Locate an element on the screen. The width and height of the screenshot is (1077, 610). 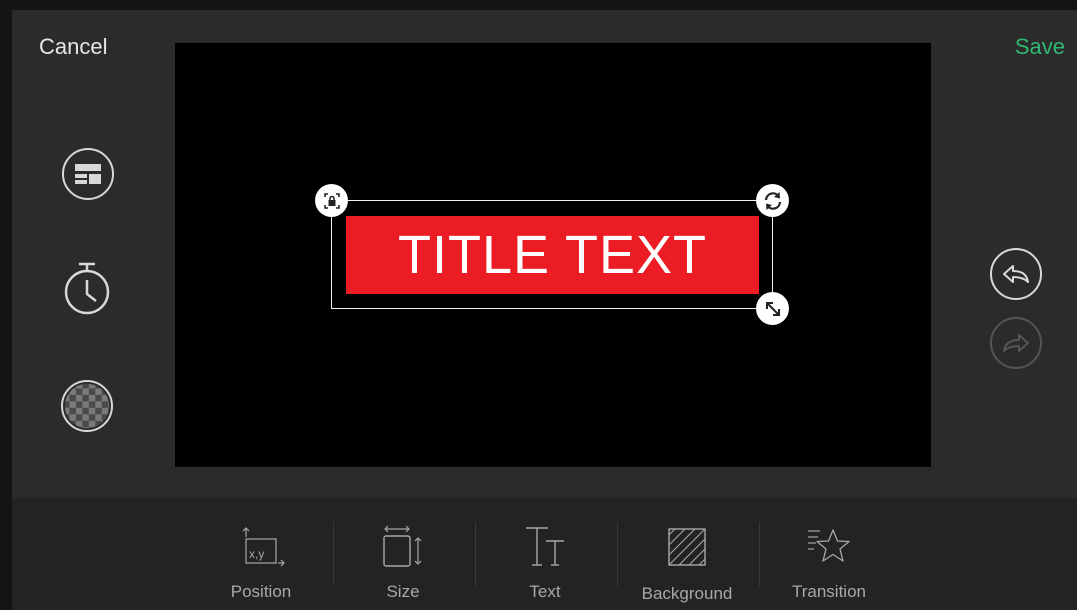
position-icon-text: x,y is located at coordinates (256, 554).